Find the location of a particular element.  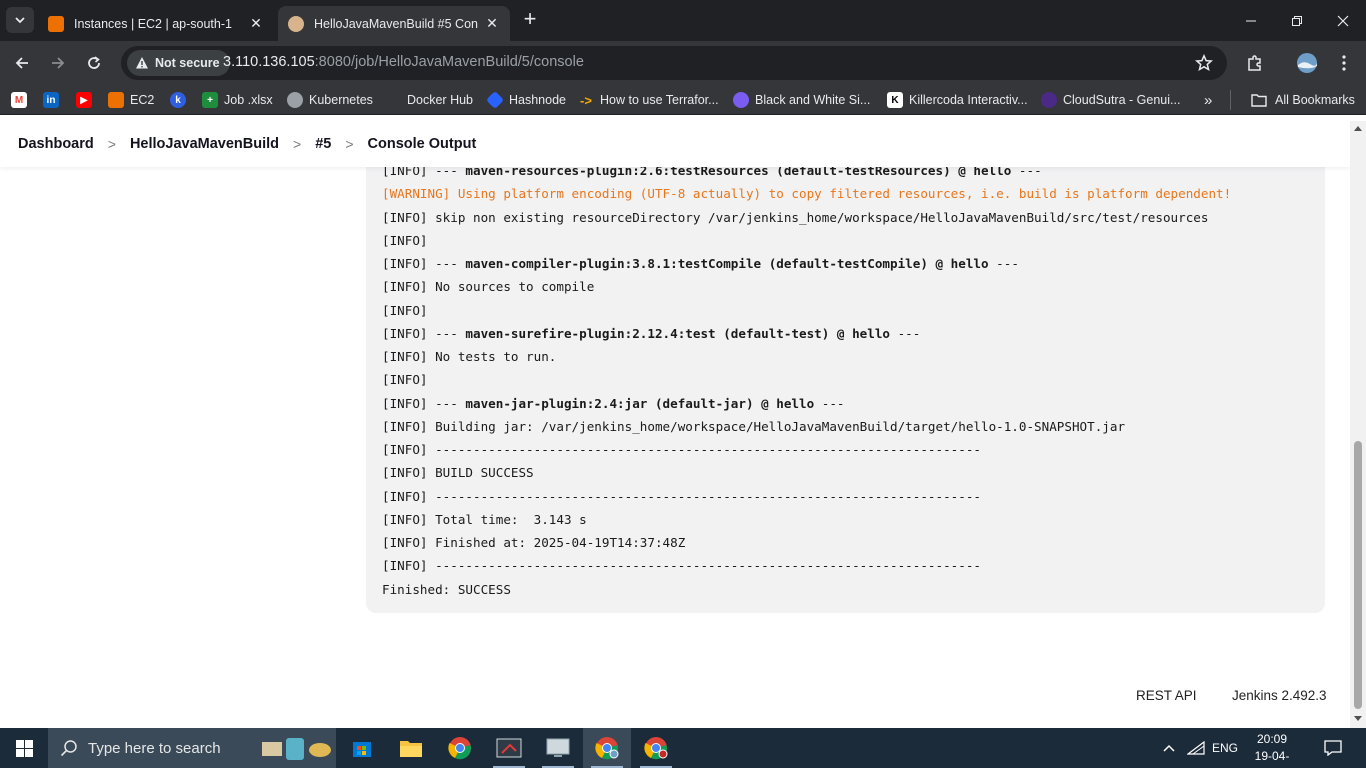

reload-button is located at coordinates (94, 63).